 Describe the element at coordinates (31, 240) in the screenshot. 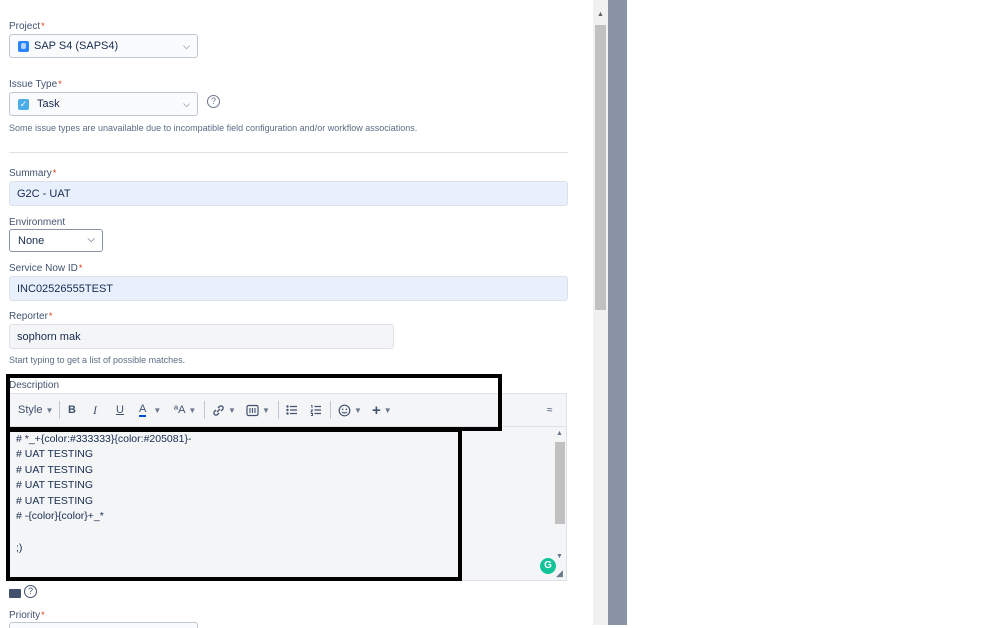

I see `environment-value: None` at that location.